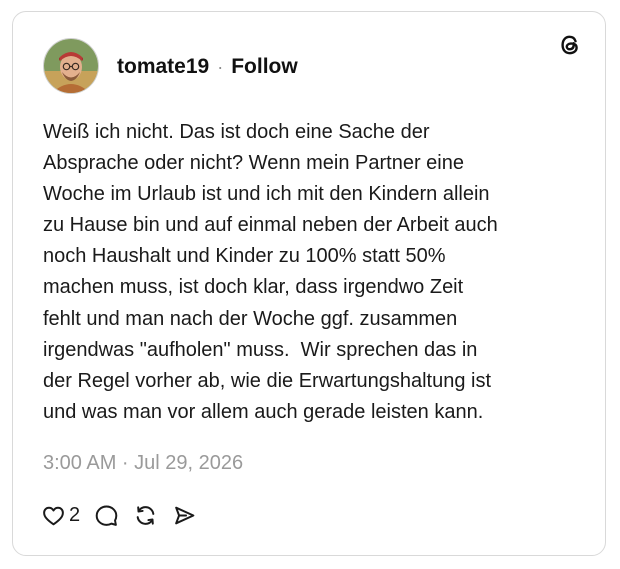 The height and width of the screenshot is (569, 620). What do you see at coordinates (143, 463) in the screenshot?
I see `post-timestamp: 3:00 AM · Jul 29, 2026` at bounding box center [143, 463].